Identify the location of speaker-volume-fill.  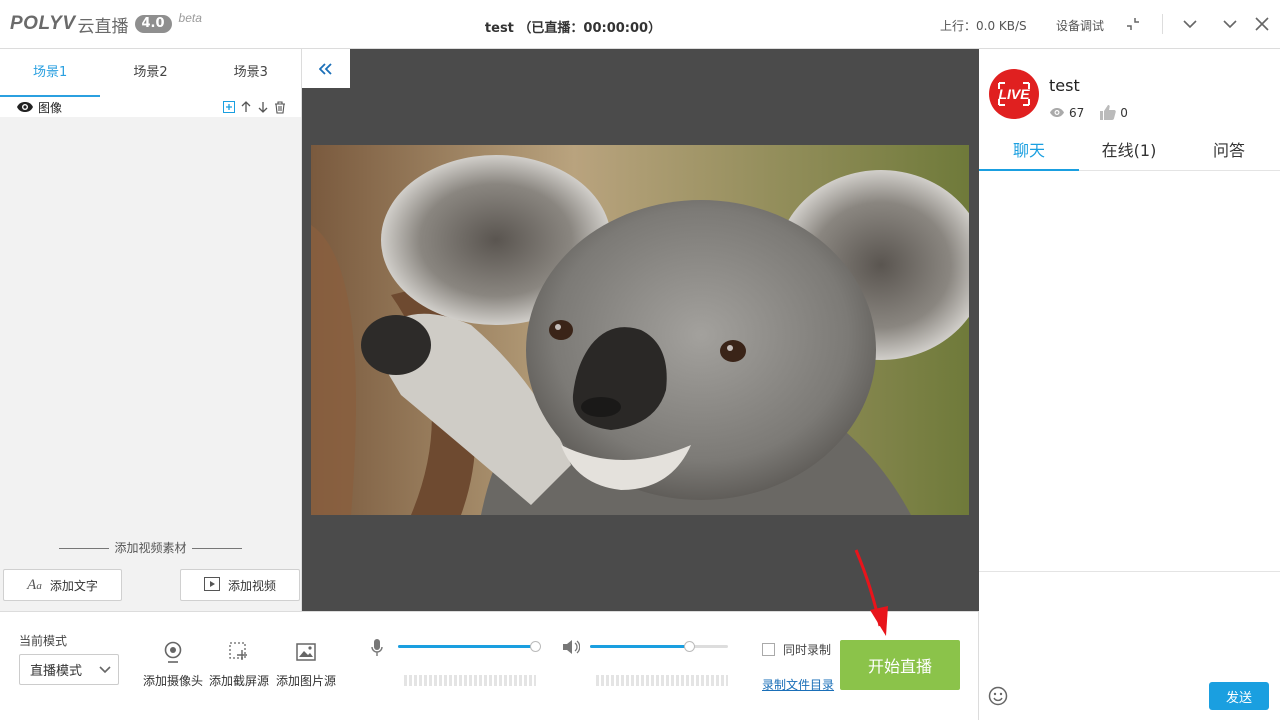
(639, 646).